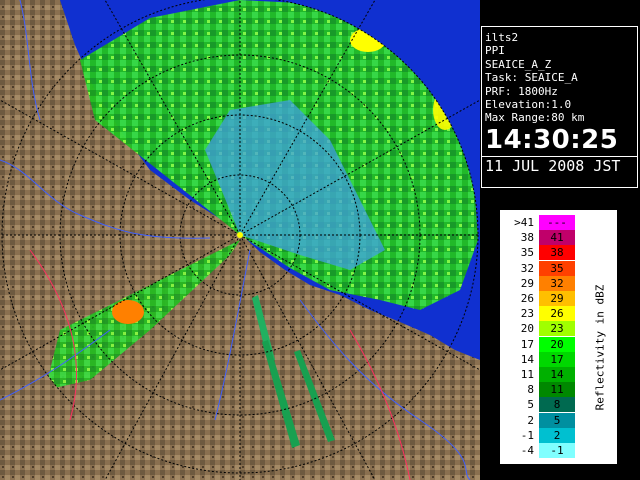 Image resolution: width=640 pixels, height=480 pixels. I want to click on legend-row: 29 32, so click(542, 283).